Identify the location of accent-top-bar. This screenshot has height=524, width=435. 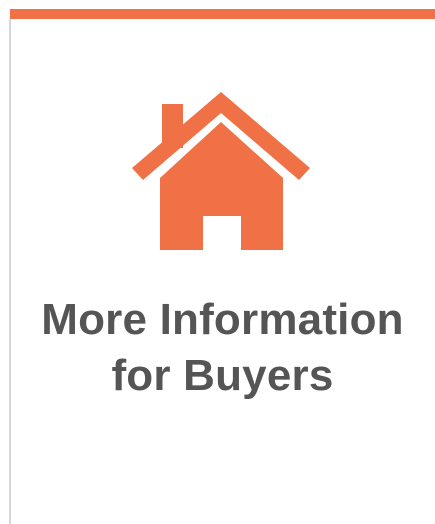
(222, 14).